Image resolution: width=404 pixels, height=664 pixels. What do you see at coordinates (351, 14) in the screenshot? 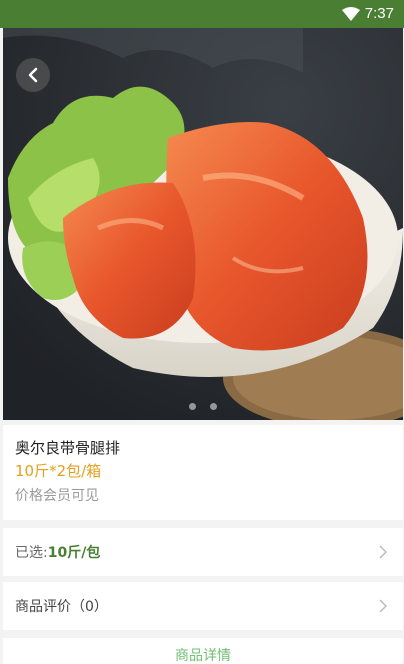
I see `wifi-icon` at bounding box center [351, 14].